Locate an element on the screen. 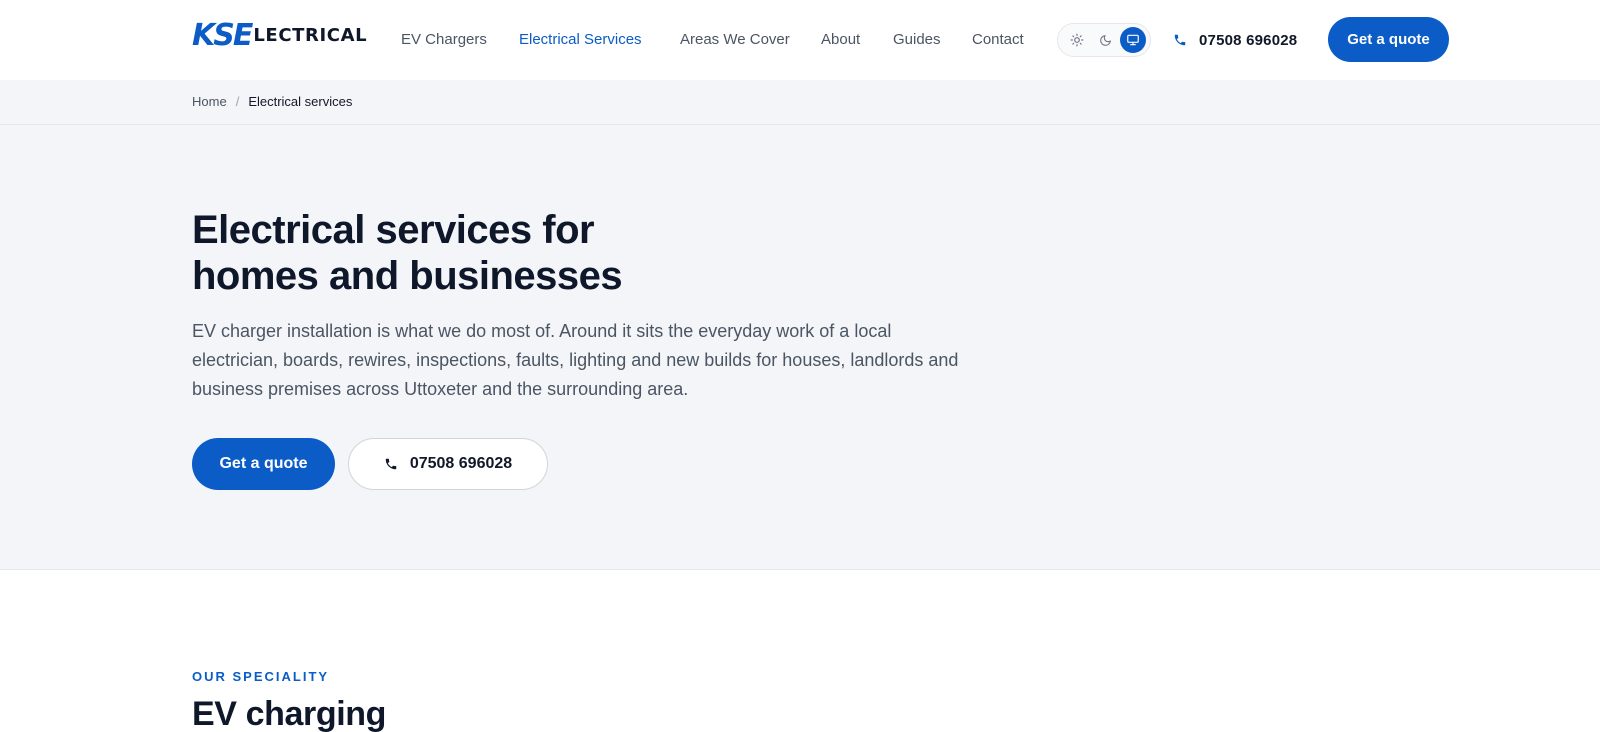 Image resolution: width=1600 pixels, height=732 pixels. breadcrumb-current: Electrical services is located at coordinates (300, 101).